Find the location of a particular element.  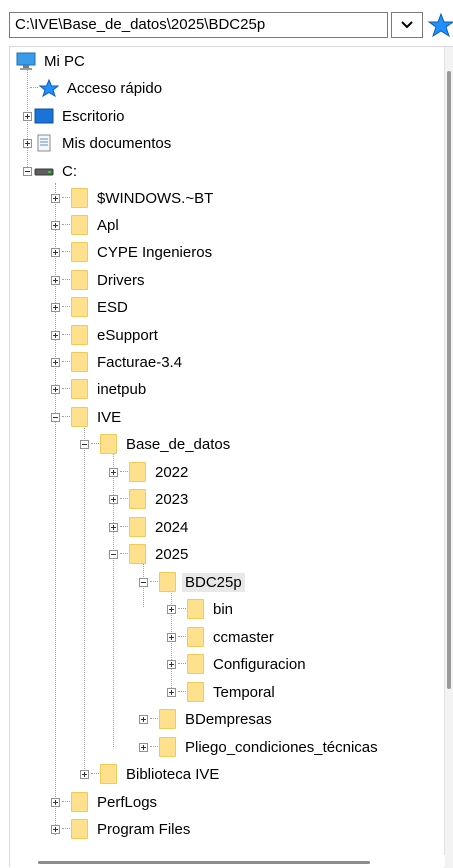

tree-item-folder: ccmaster is located at coordinates (222, 637).